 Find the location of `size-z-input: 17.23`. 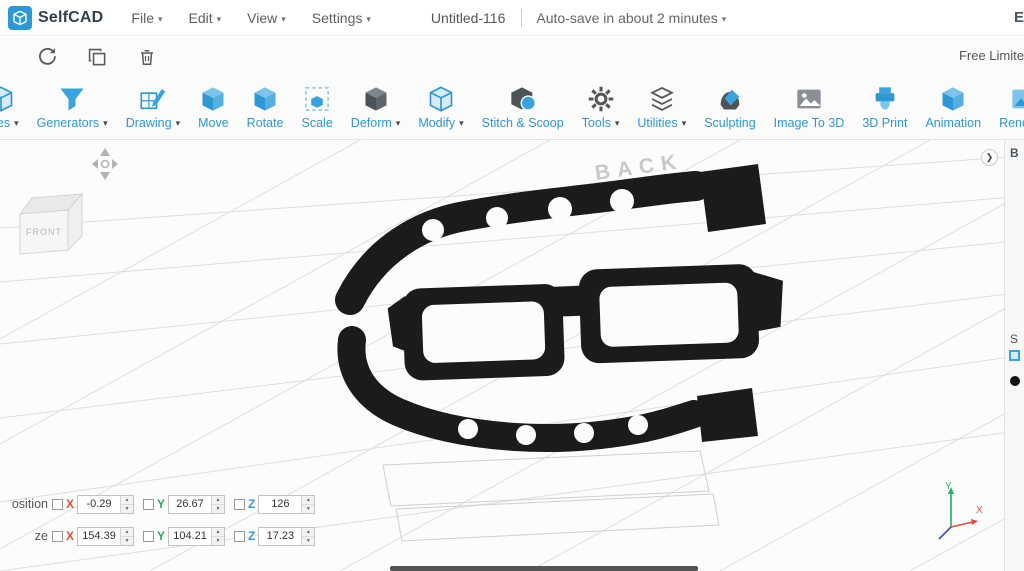

size-z-input: 17.23 is located at coordinates (287, 536).